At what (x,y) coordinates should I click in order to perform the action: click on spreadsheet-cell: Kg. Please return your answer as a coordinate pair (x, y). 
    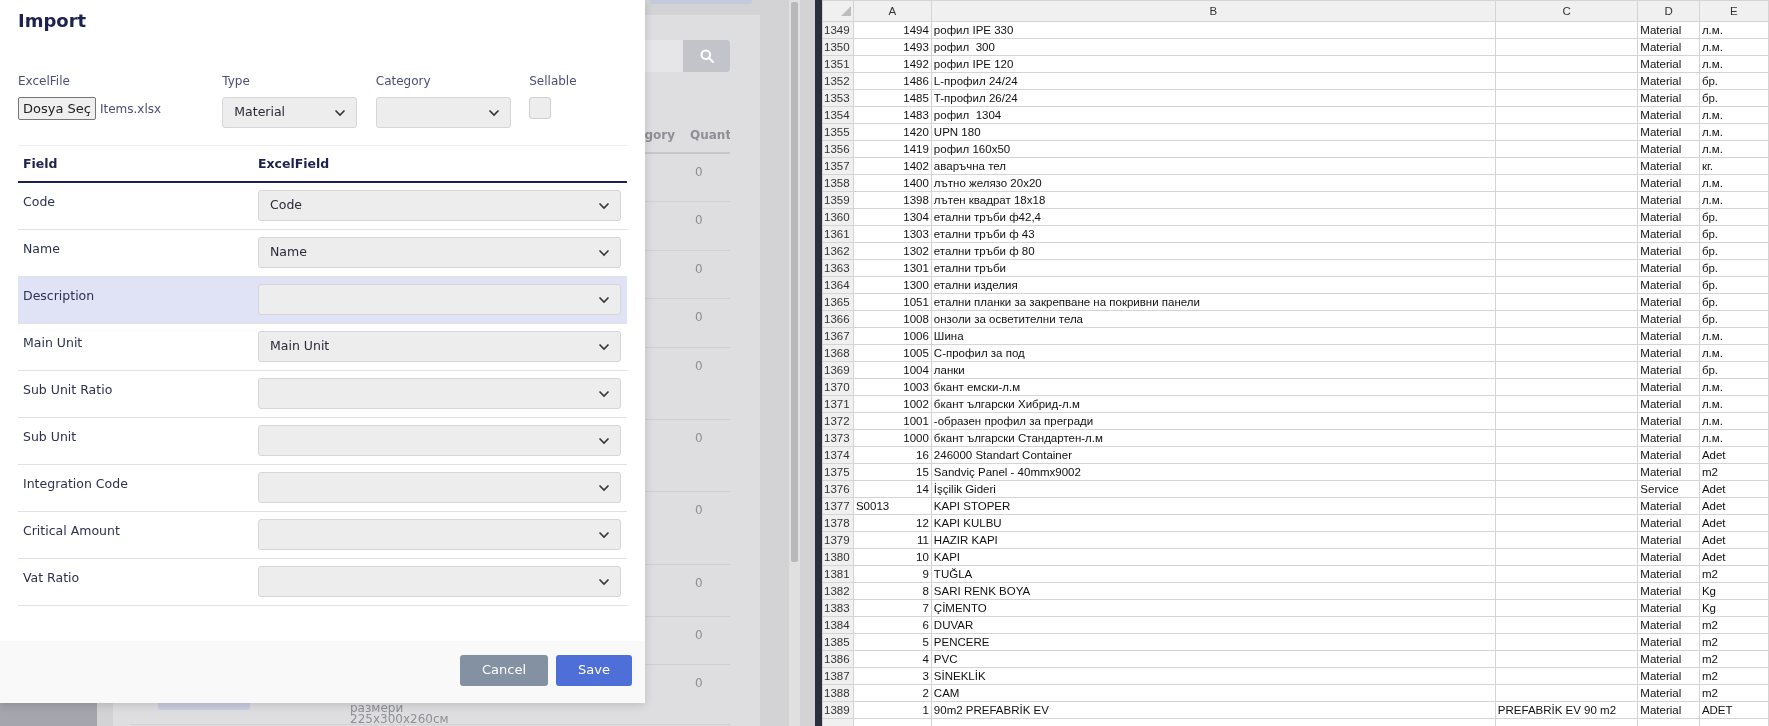
    Looking at the image, I should click on (1734, 591).